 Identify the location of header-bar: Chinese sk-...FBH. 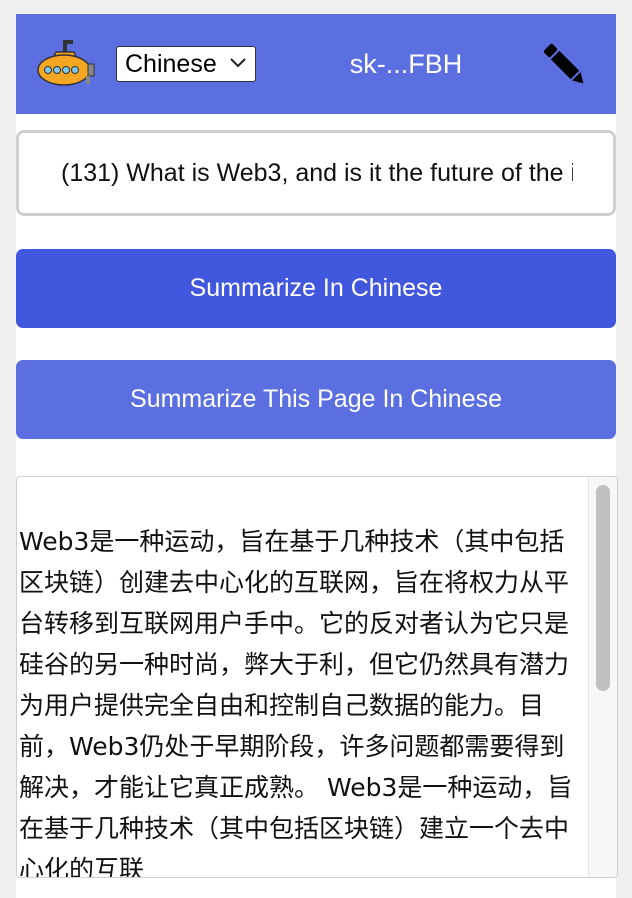
(316, 64).